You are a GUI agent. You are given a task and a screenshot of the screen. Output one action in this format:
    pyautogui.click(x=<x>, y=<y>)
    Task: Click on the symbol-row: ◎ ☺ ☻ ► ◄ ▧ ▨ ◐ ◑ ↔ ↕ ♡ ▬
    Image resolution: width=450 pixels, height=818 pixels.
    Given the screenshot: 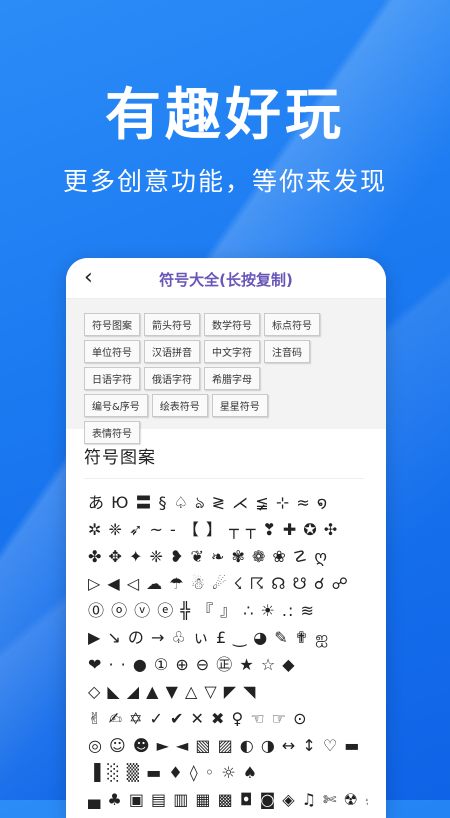 What is the action you would take?
    pyautogui.click(x=228, y=745)
    